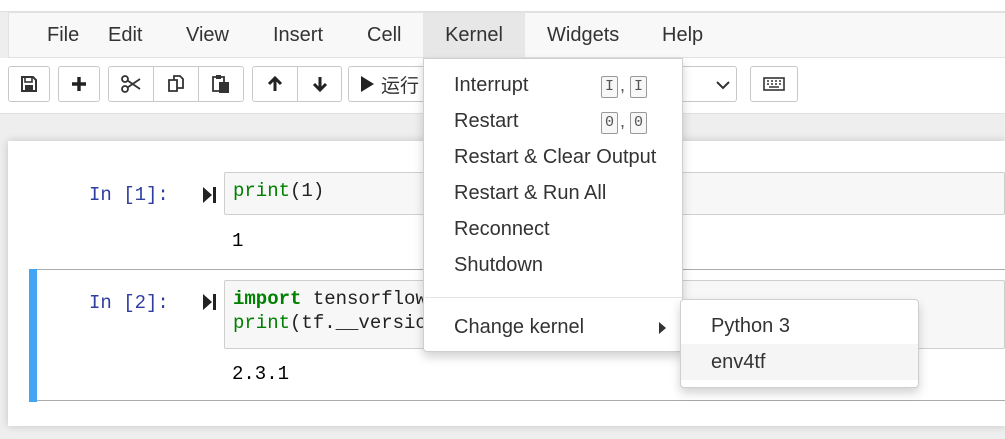  I want to click on menu-cell: Cell, so click(384, 35).